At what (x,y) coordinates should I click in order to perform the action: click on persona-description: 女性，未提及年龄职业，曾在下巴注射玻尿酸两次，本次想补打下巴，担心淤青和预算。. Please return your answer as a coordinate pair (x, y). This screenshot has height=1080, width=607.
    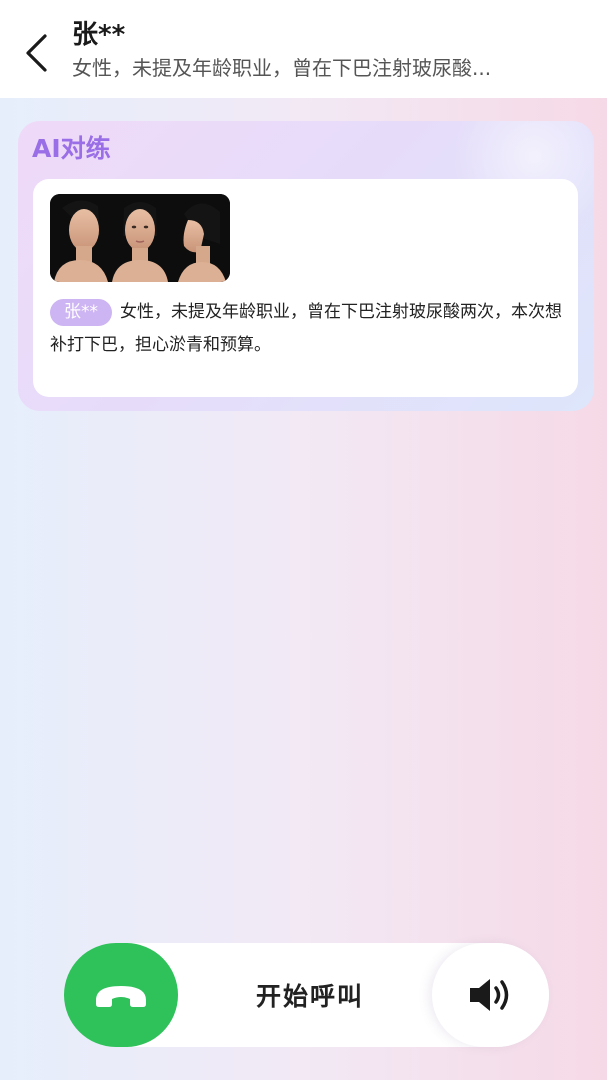
    Looking at the image, I should click on (306, 328).